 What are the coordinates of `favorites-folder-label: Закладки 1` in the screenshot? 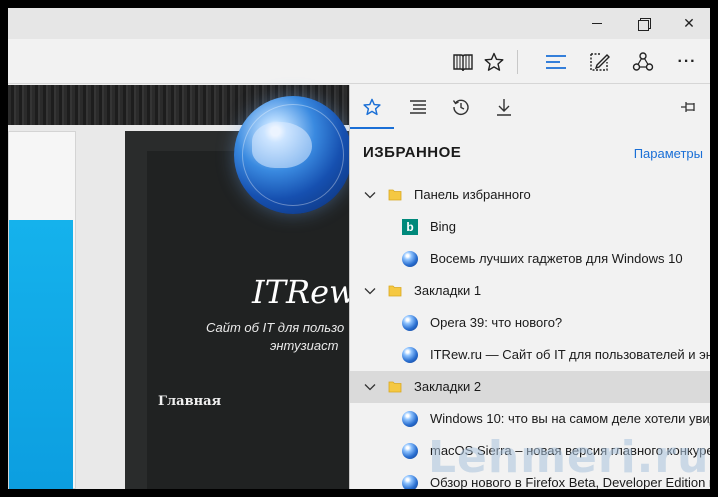 It's located at (448, 290).